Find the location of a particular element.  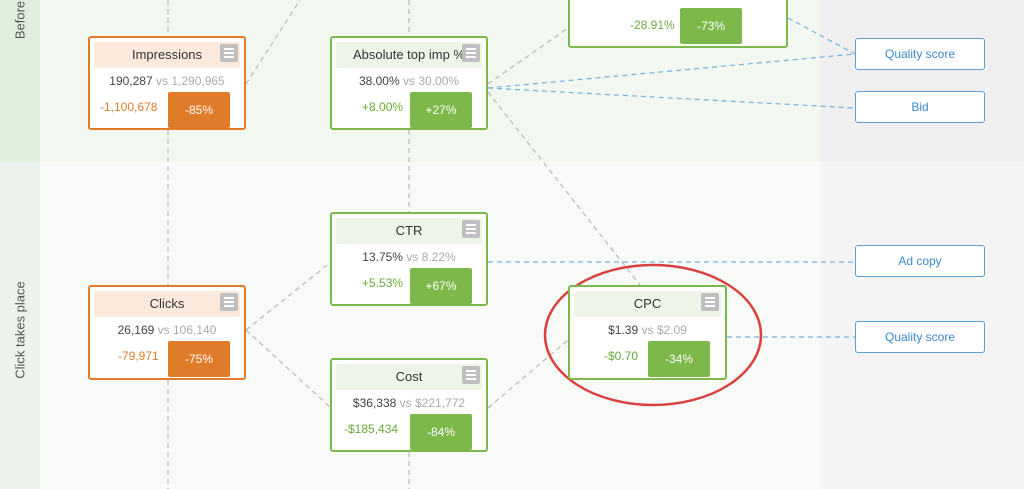

metric-card-clicks: Clicks 26,169 vs 106,140 -79,971 -75% is located at coordinates (167, 332).